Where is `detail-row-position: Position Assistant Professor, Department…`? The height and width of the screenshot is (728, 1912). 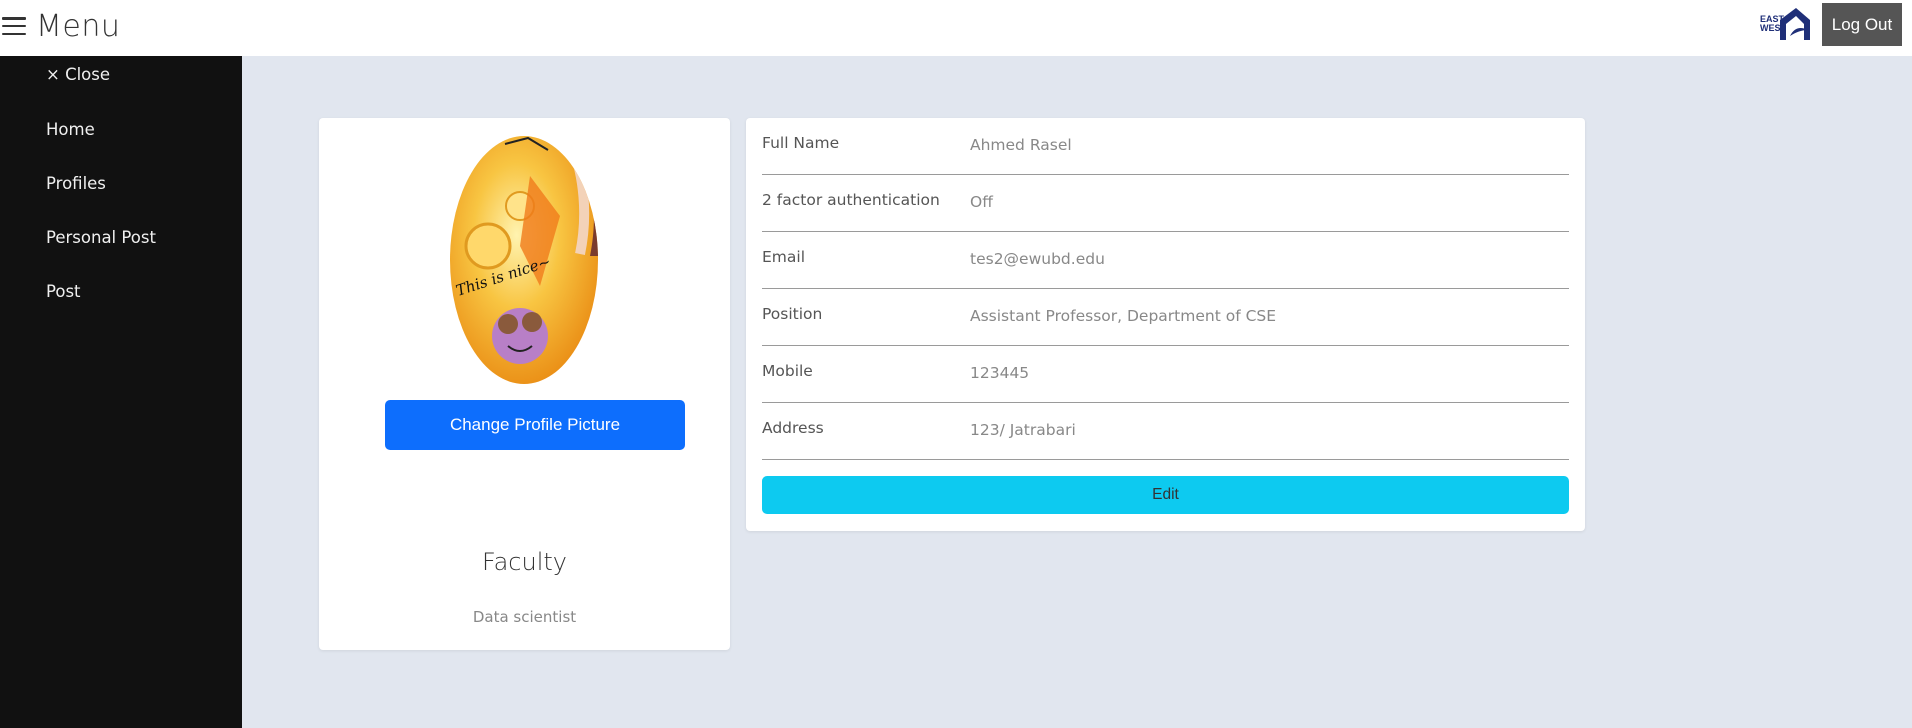 detail-row-position: Position Assistant Professor, Department… is located at coordinates (1165, 317).